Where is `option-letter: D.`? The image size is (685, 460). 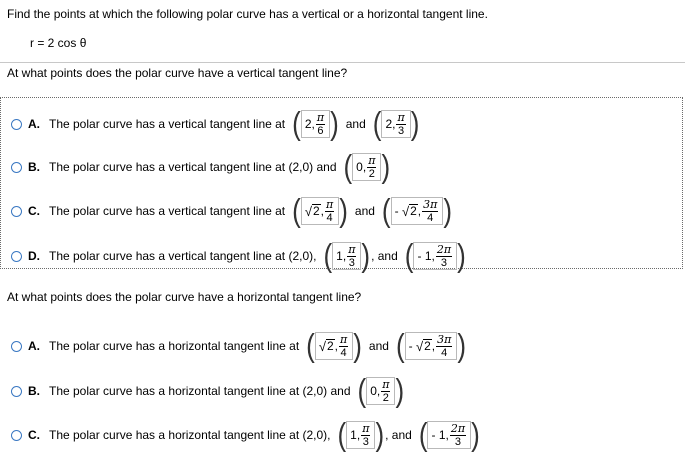
option-letter: D. is located at coordinates (34, 256).